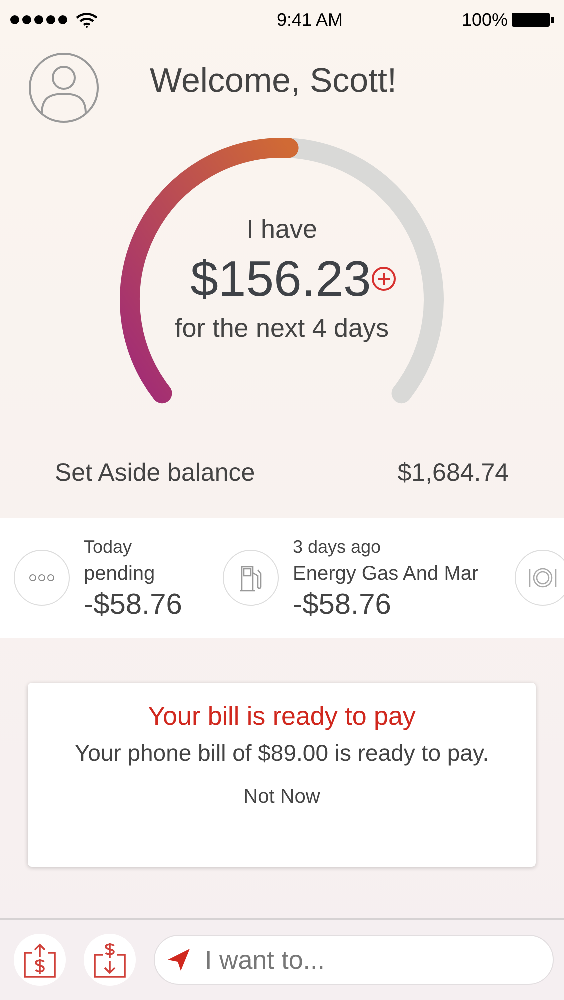  What do you see at coordinates (282, 229) in the screenshot?
I see `caption-text: I have` at bounding box center [282, 229].